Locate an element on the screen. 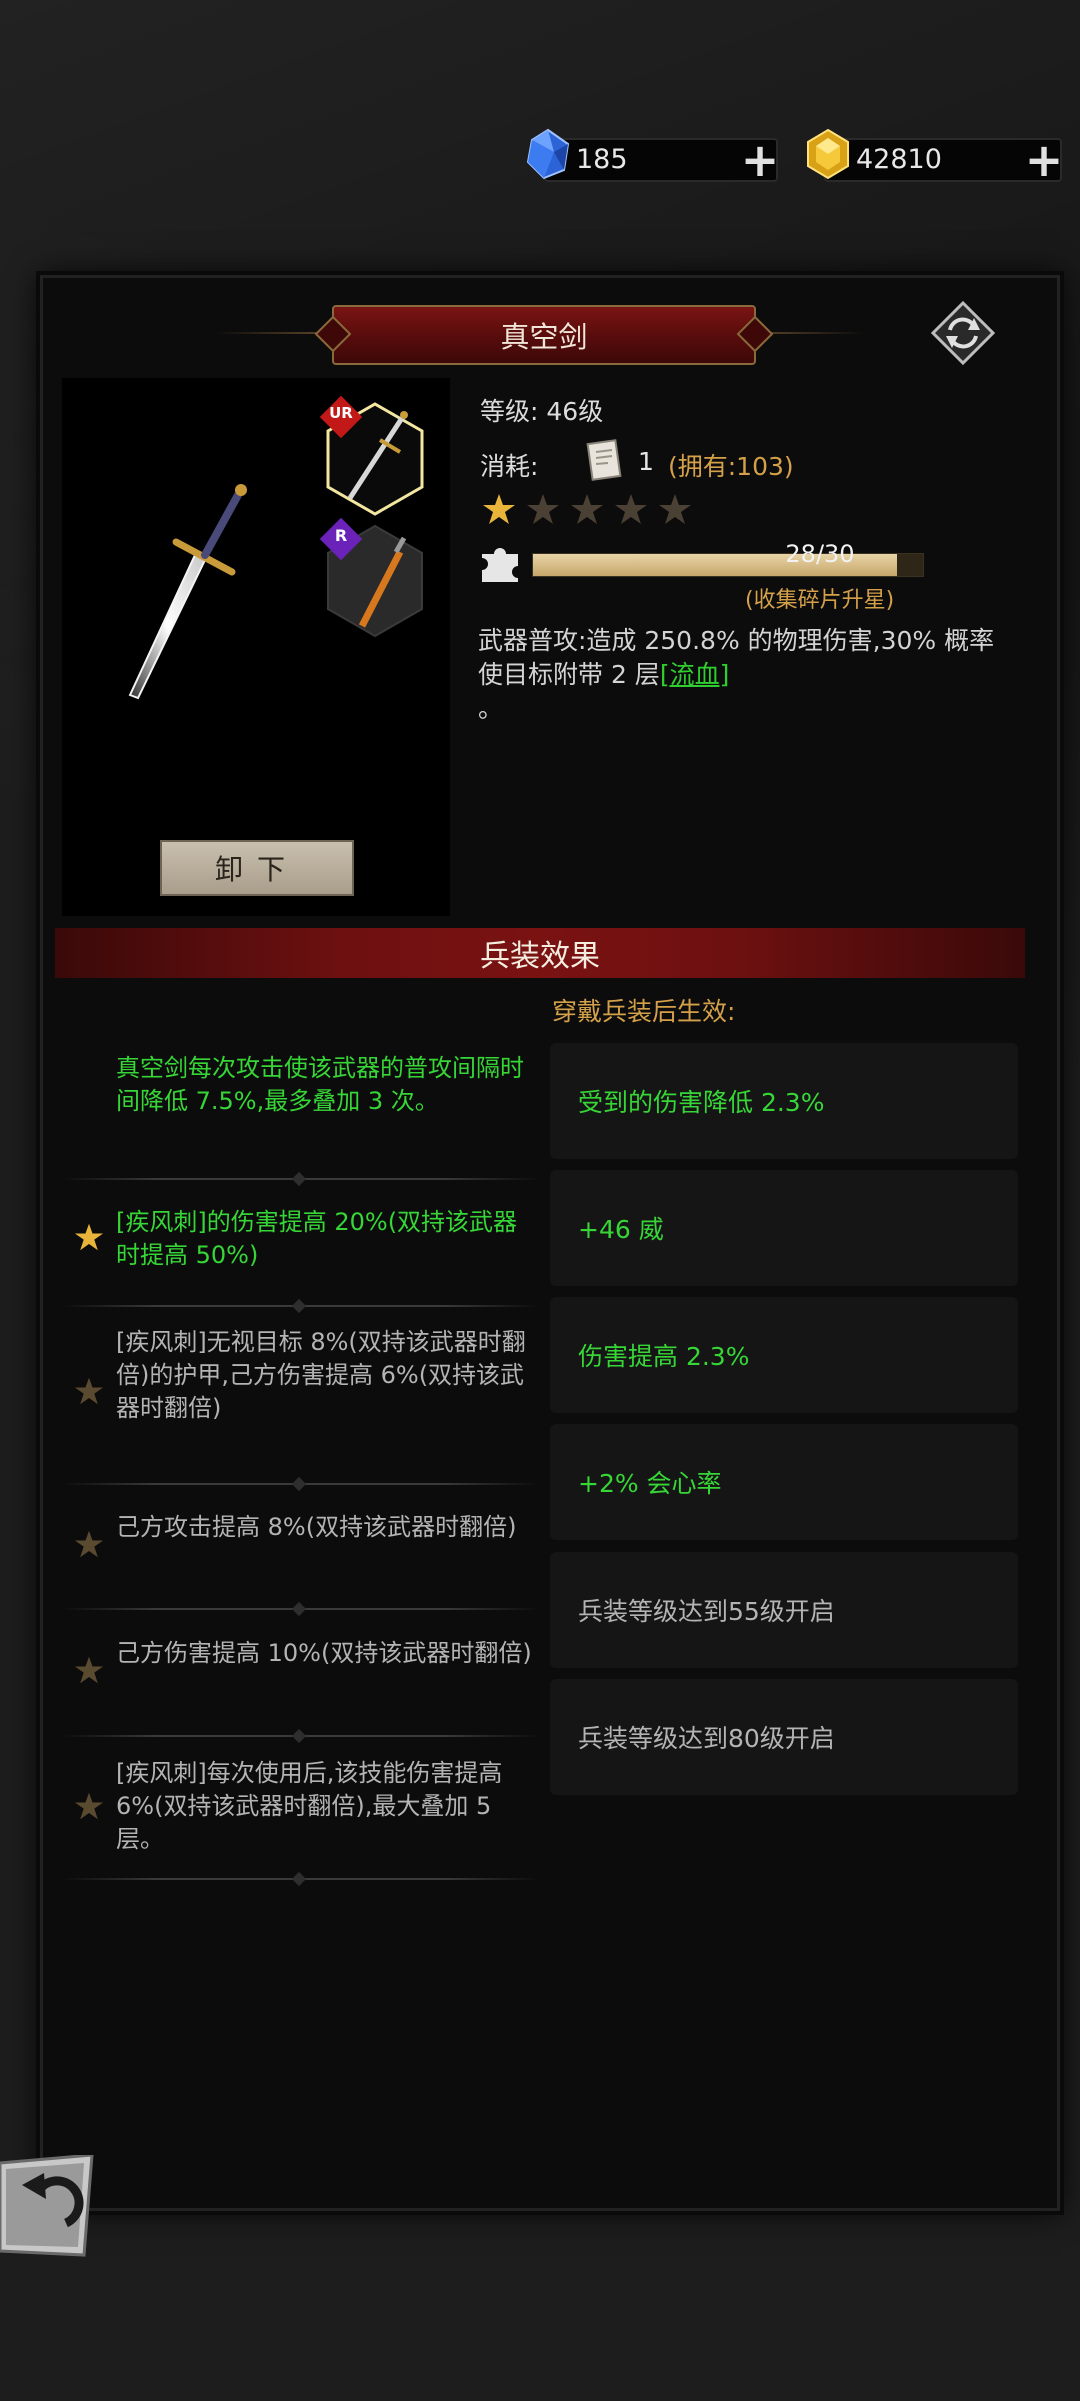 The width and height of the screenshot is (1080, 2401). right-effect-3: +2% 会心率 is located at coordinates (784, 1482).